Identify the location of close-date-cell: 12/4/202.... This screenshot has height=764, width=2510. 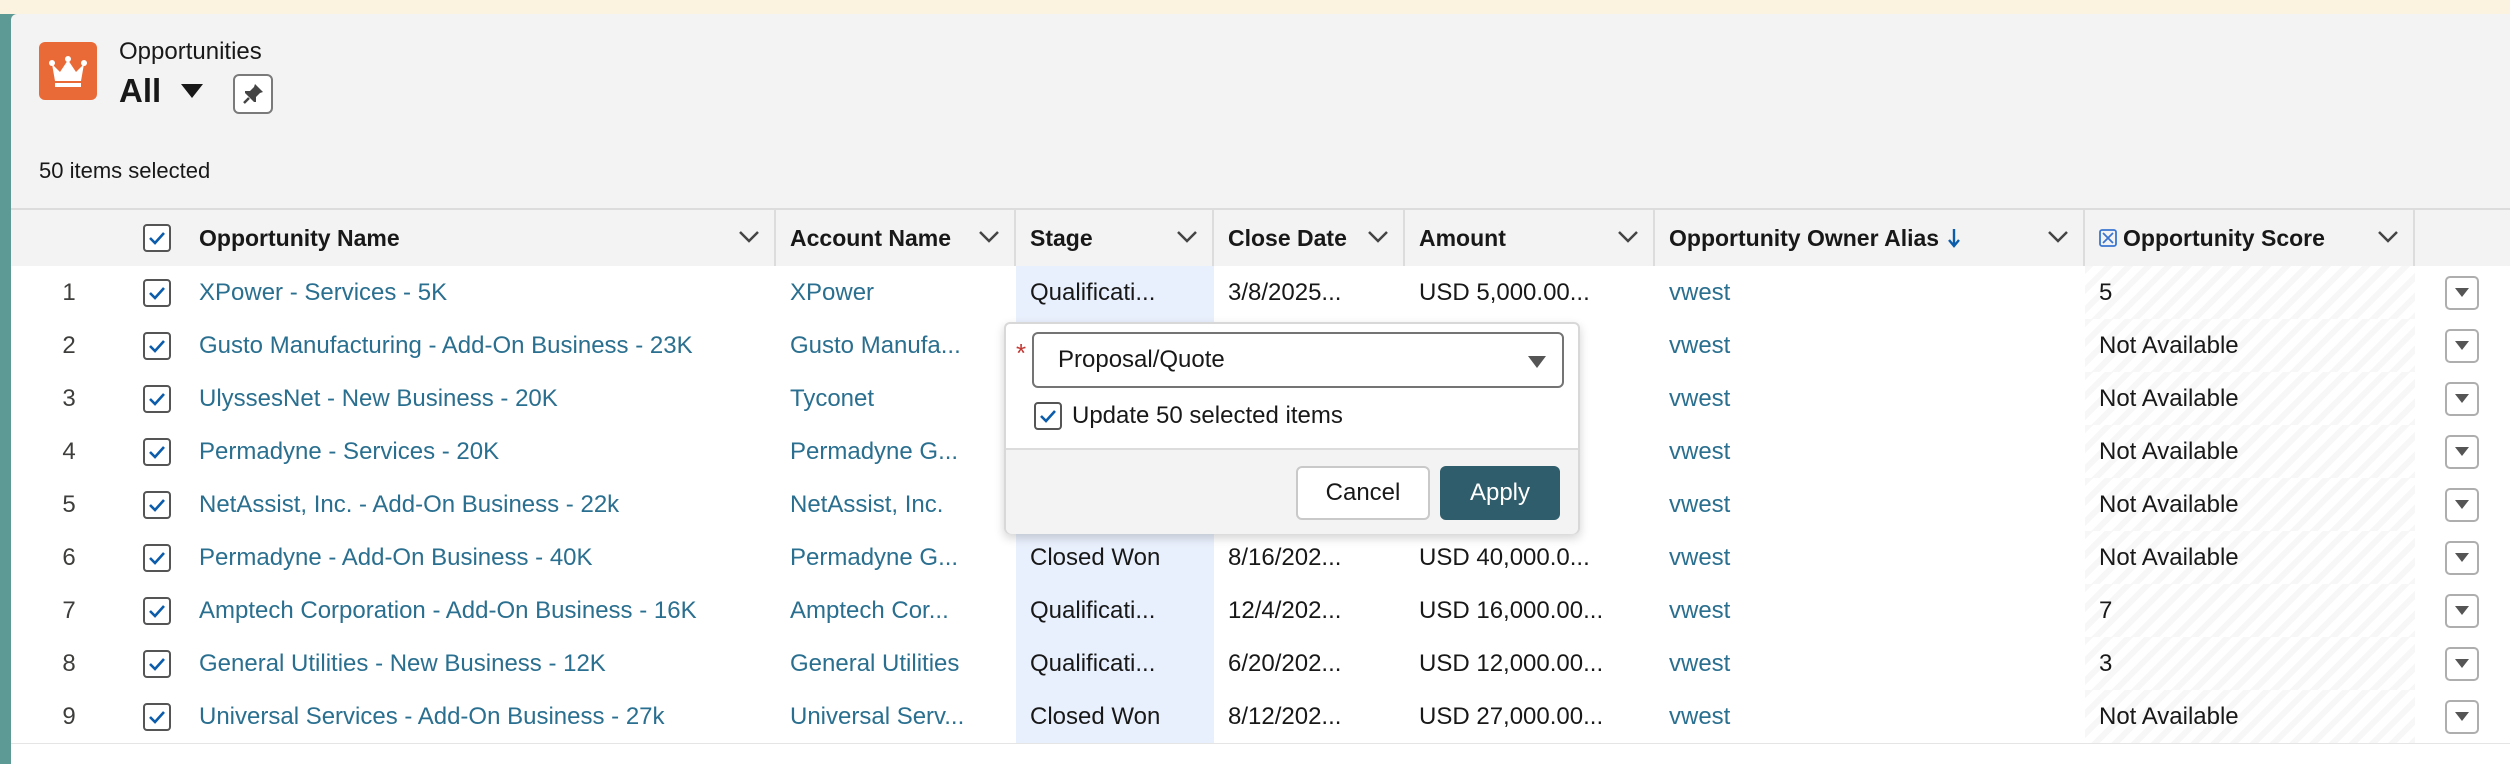
(1309, 610).